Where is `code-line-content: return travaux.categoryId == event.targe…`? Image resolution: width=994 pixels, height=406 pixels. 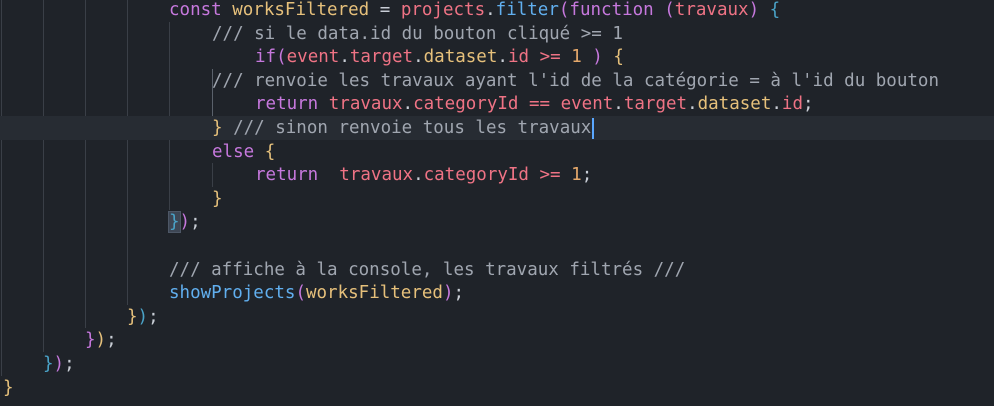
code-line-content: return travaux.categoryId == event.targe… is located at coordinates (534, 104).